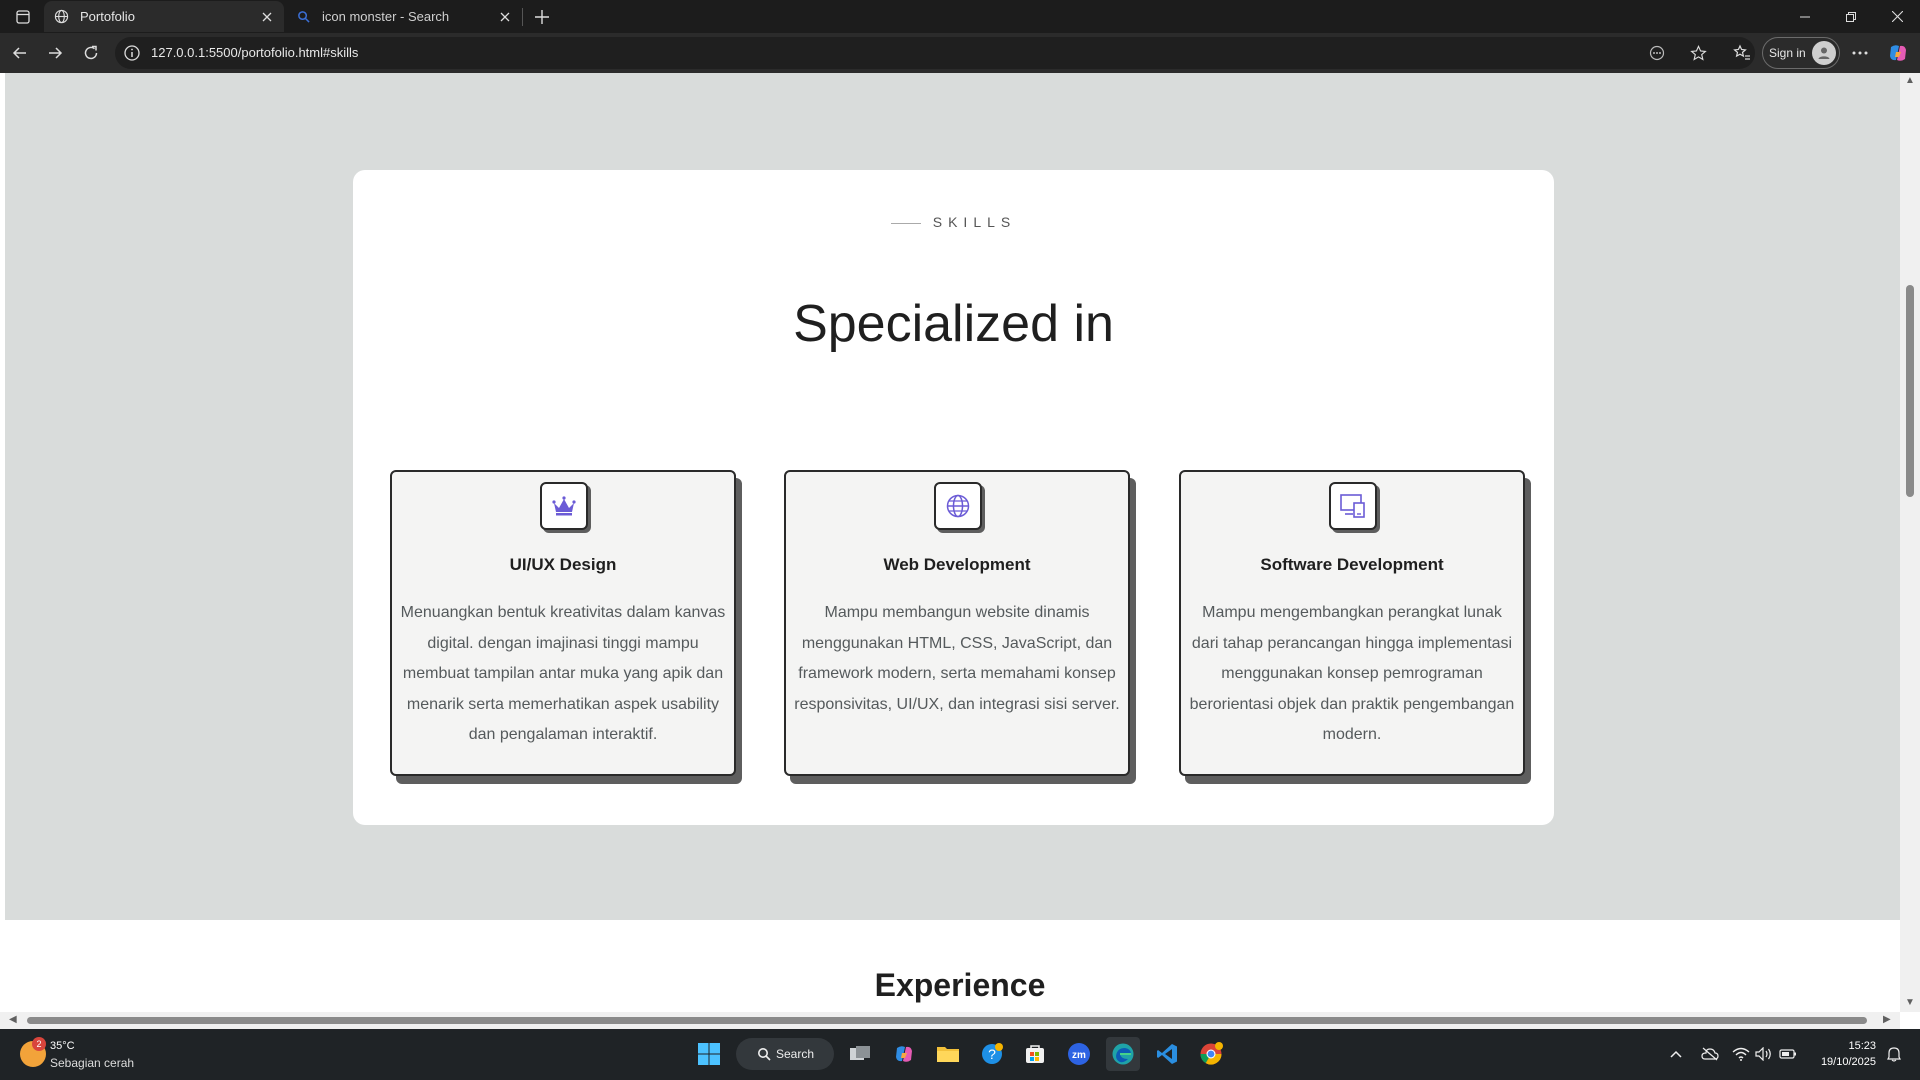  I want to click on vscode-icon, so click(1167, 1054).